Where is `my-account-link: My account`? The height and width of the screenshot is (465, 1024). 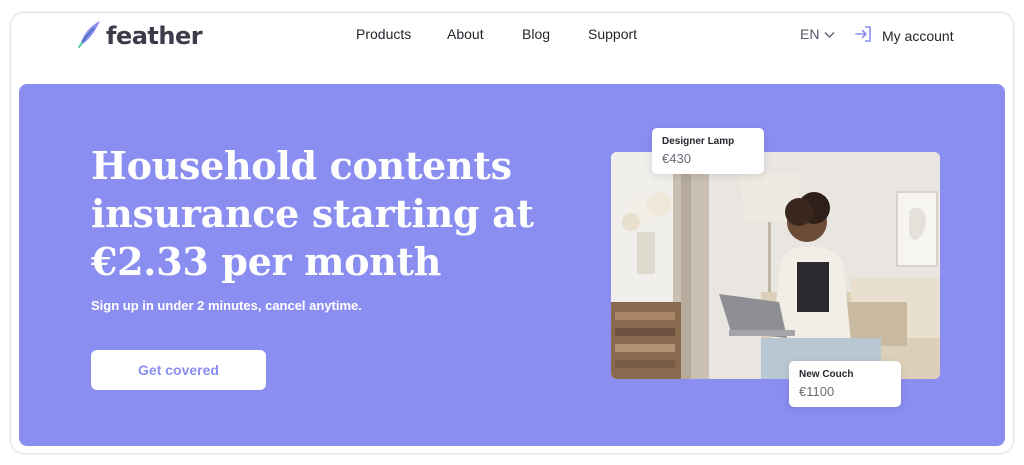 my-account-link: My account is located at coordinates (904, 35).